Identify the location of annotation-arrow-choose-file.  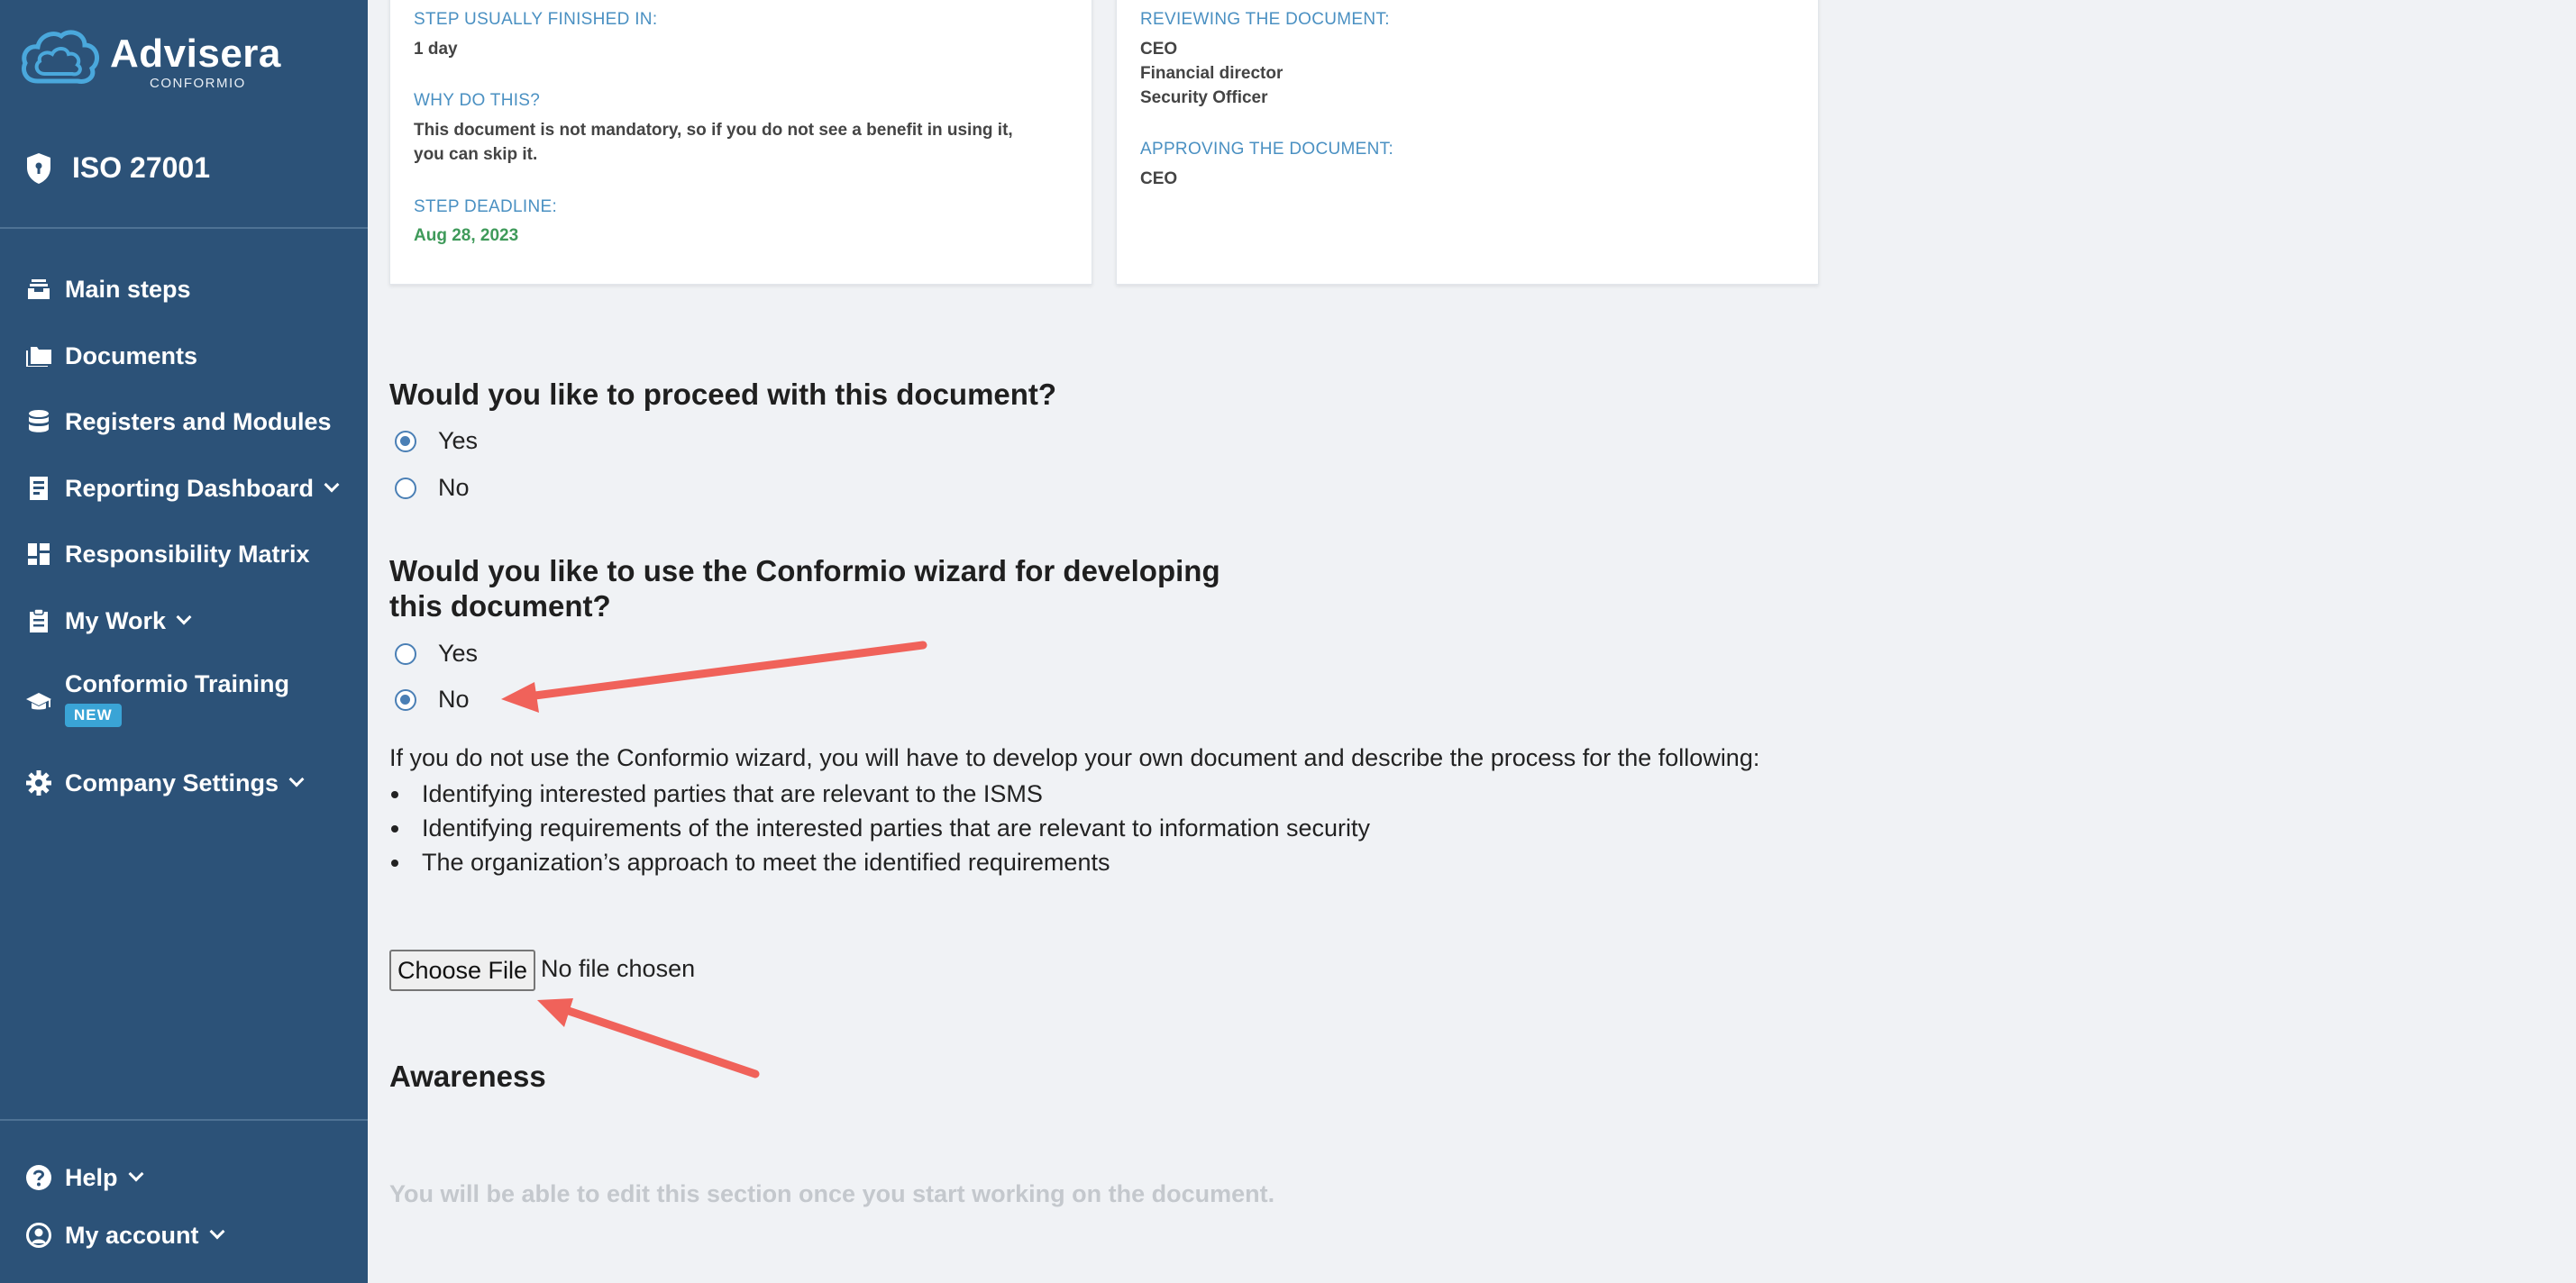
(648, 1038).